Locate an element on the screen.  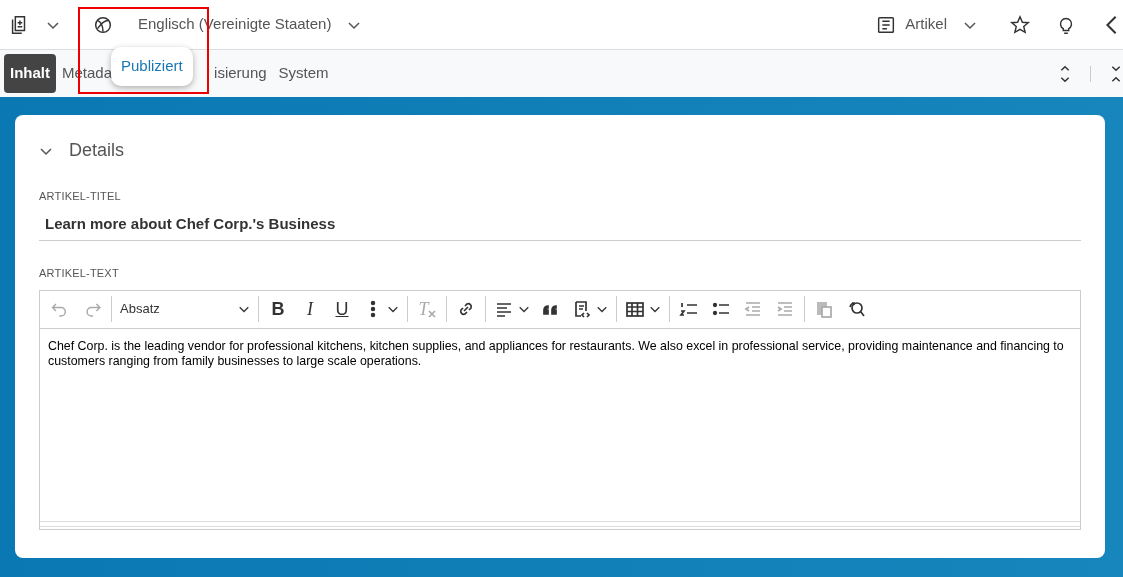
paragraph-style-dropdown: Absatz is located at coordinates (185, 309).